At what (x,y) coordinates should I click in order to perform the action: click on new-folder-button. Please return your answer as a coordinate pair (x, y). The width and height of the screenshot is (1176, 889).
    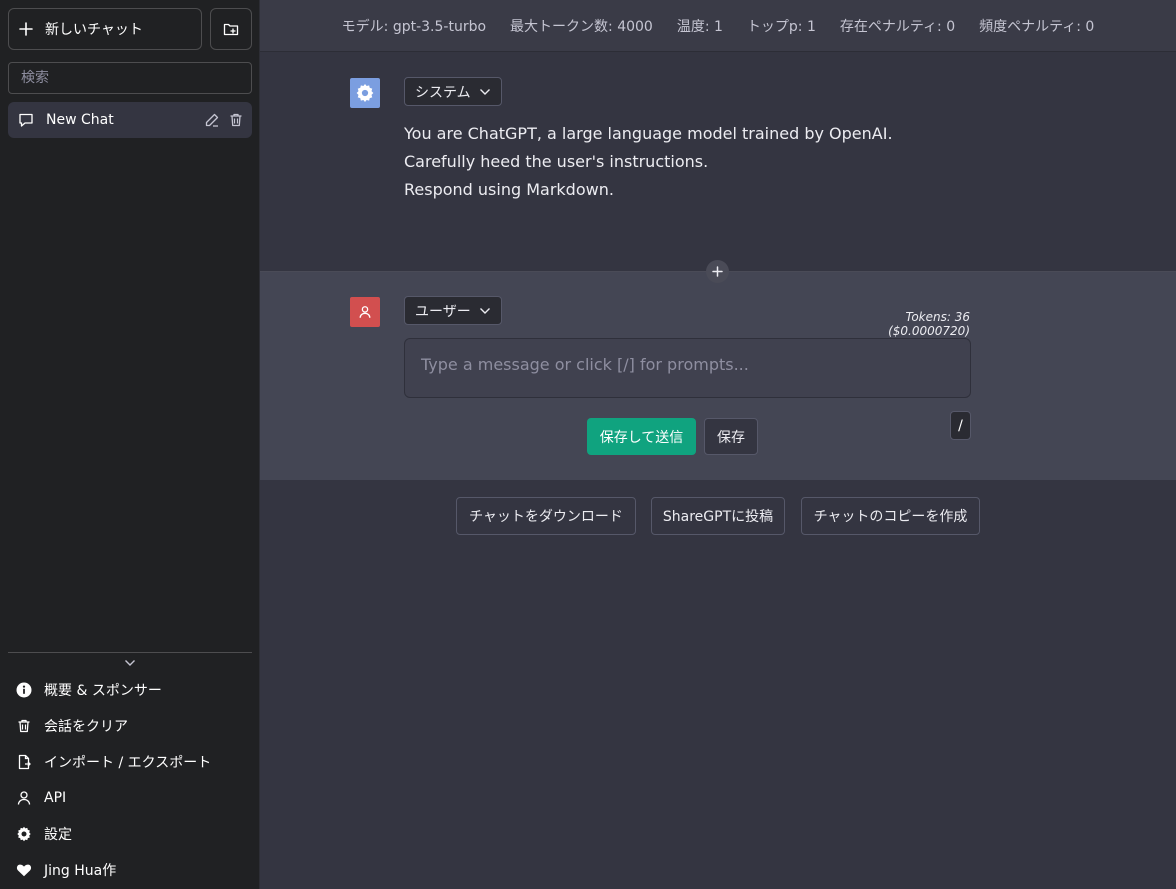
    Looking at the image, I should click on (231, 29).